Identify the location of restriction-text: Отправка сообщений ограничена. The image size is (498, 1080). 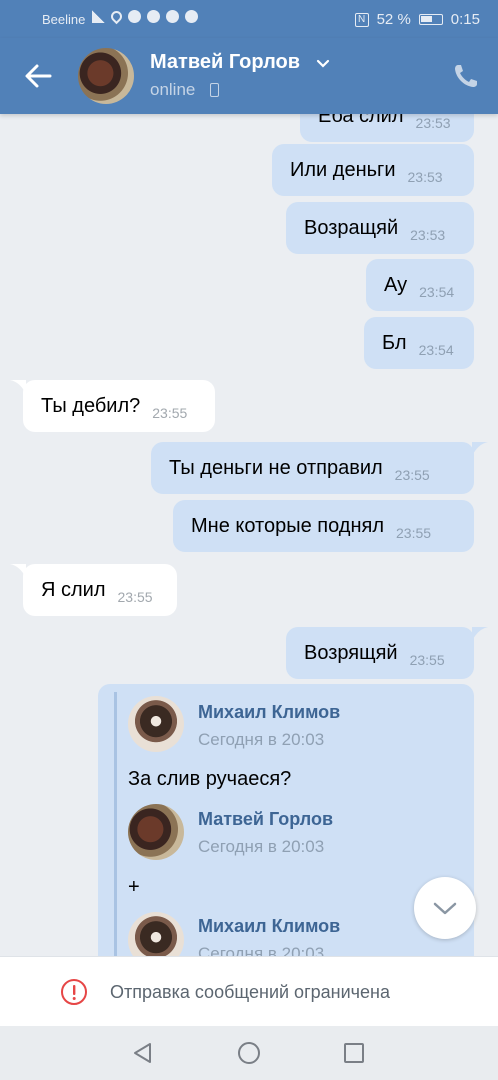
(250, 992).